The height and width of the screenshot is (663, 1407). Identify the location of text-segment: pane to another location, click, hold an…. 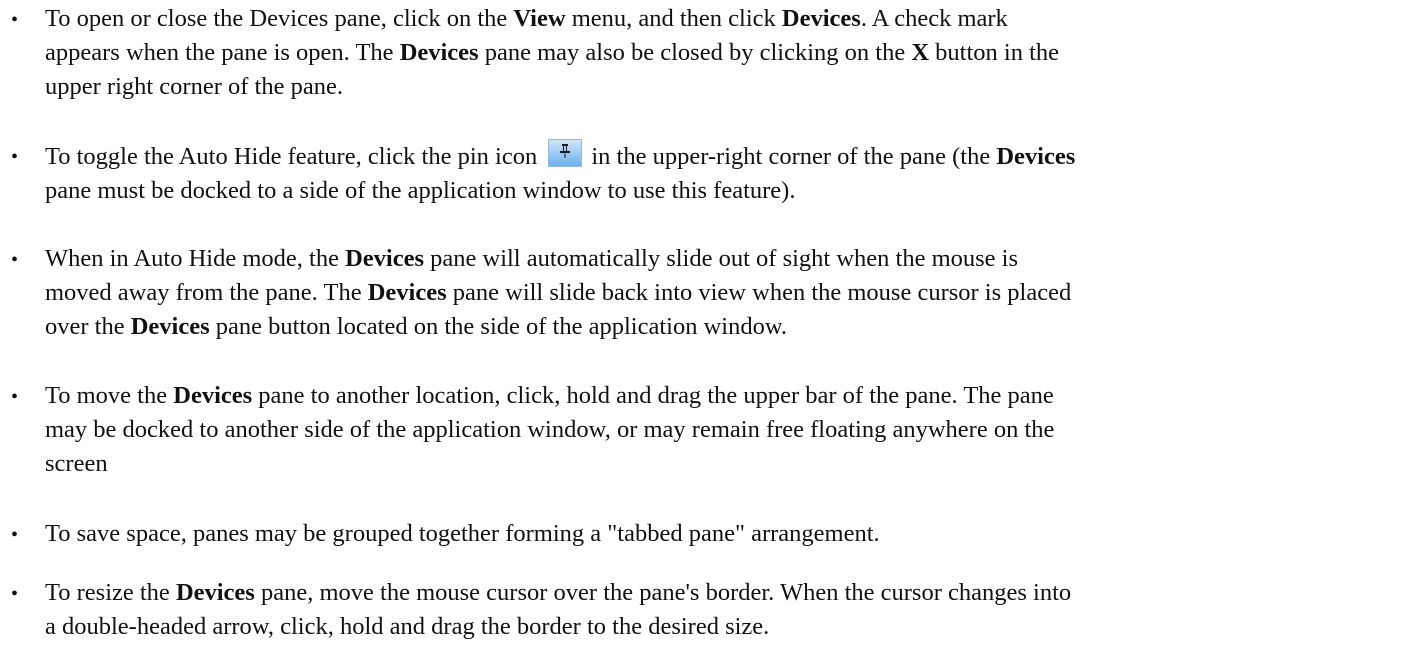
(653, 395).